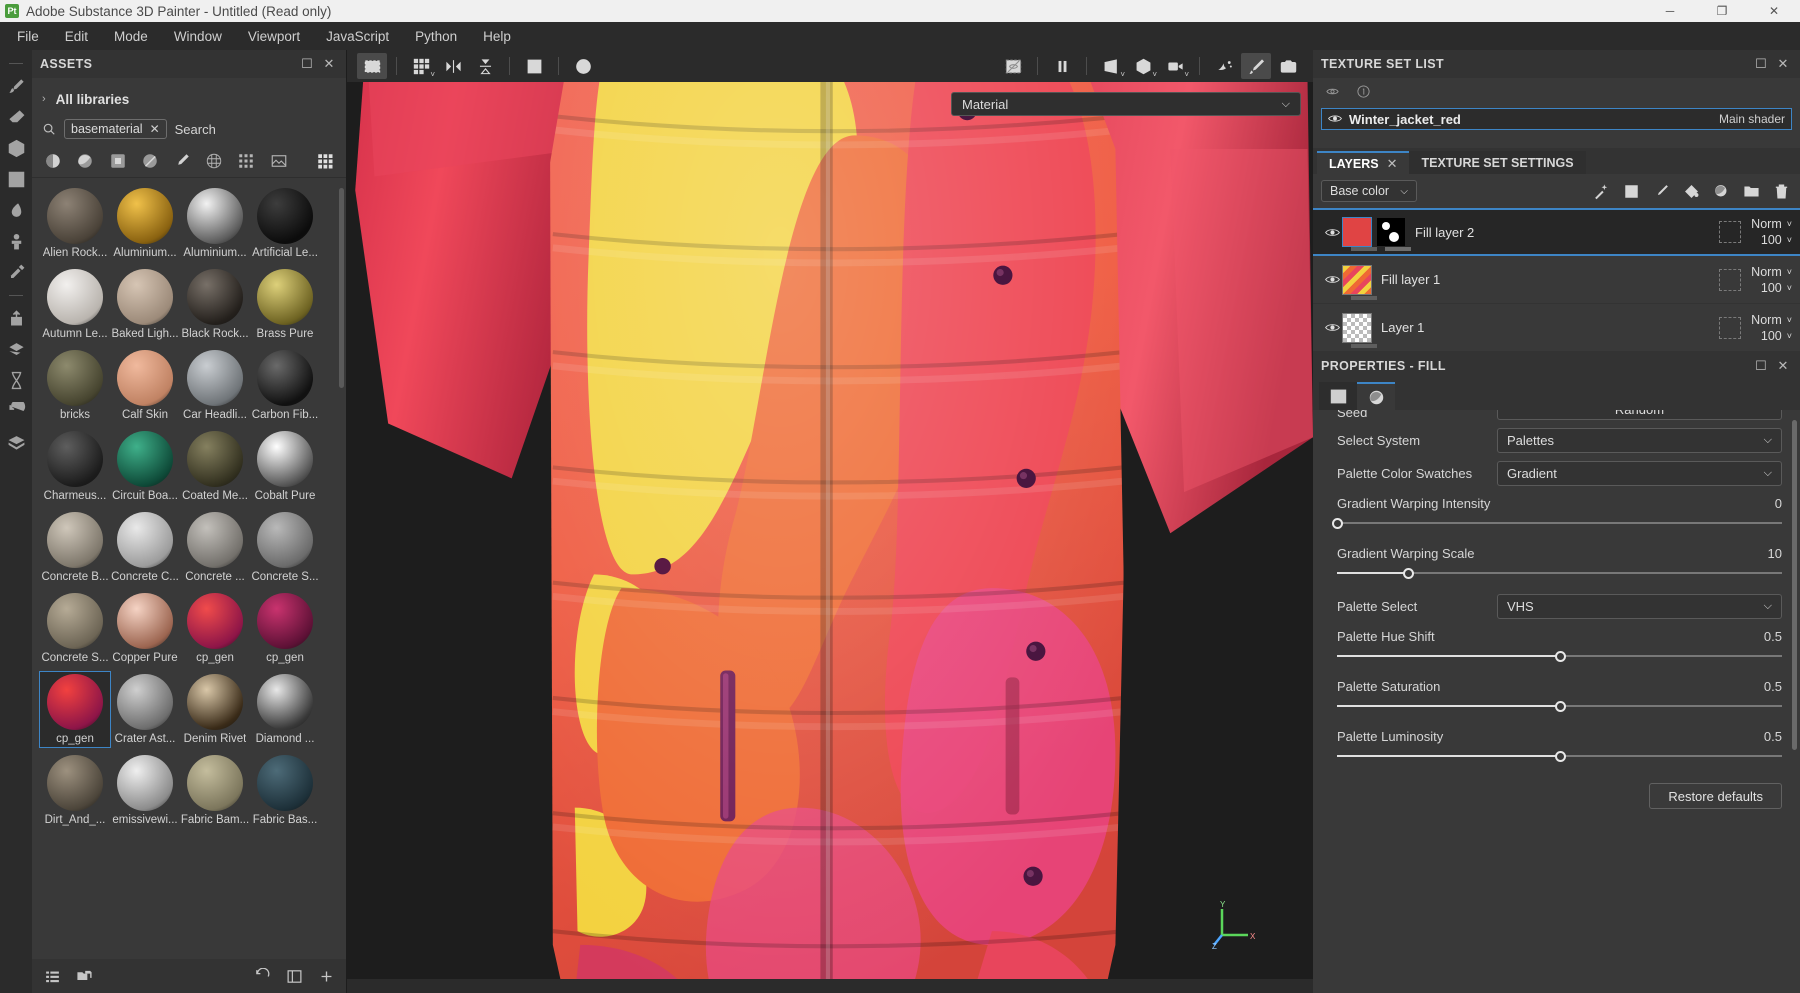  I want to click on window-icon, so click(294, 976).